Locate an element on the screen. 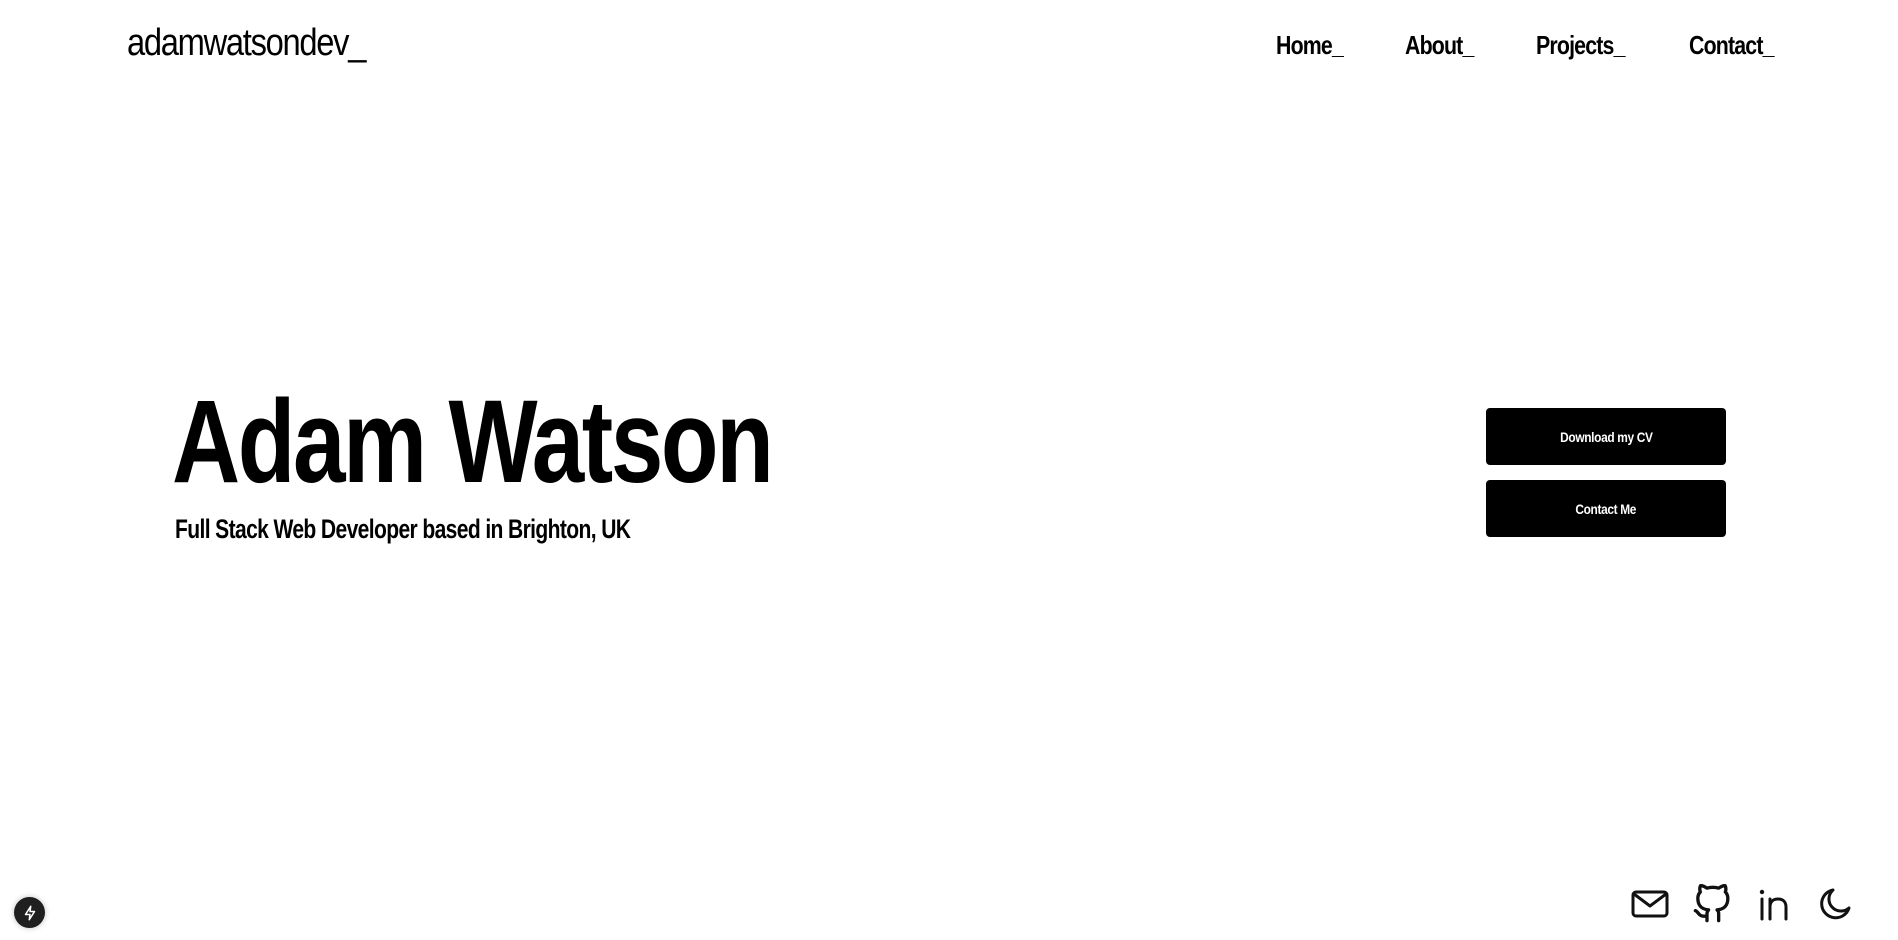 The width and height of the screenshot is (1898, 940). download-cv-label: Download my CV is located at coordinates (1606, 436).